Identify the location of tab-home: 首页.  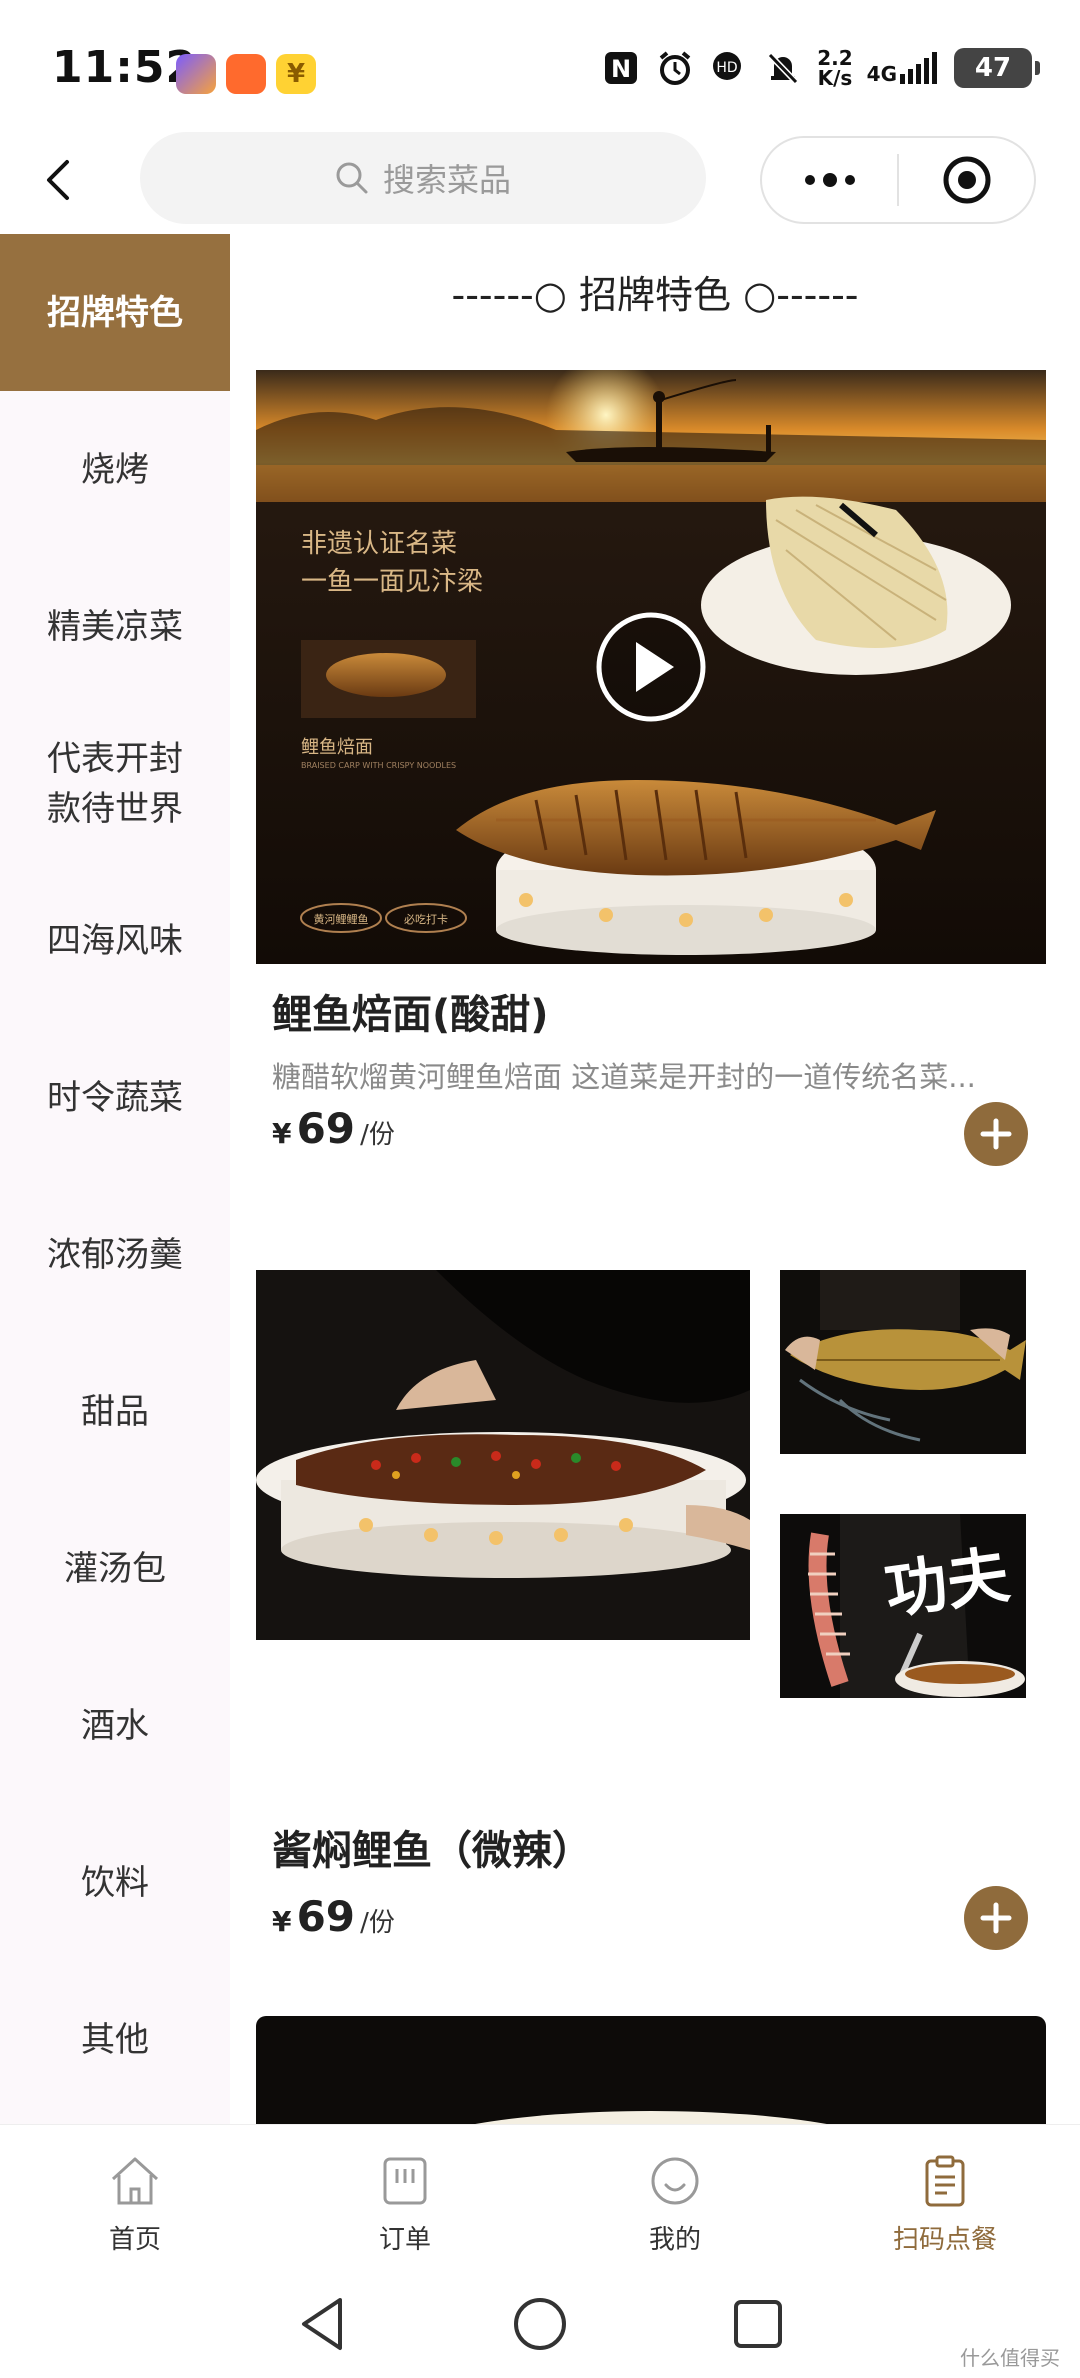
(135, 2199).